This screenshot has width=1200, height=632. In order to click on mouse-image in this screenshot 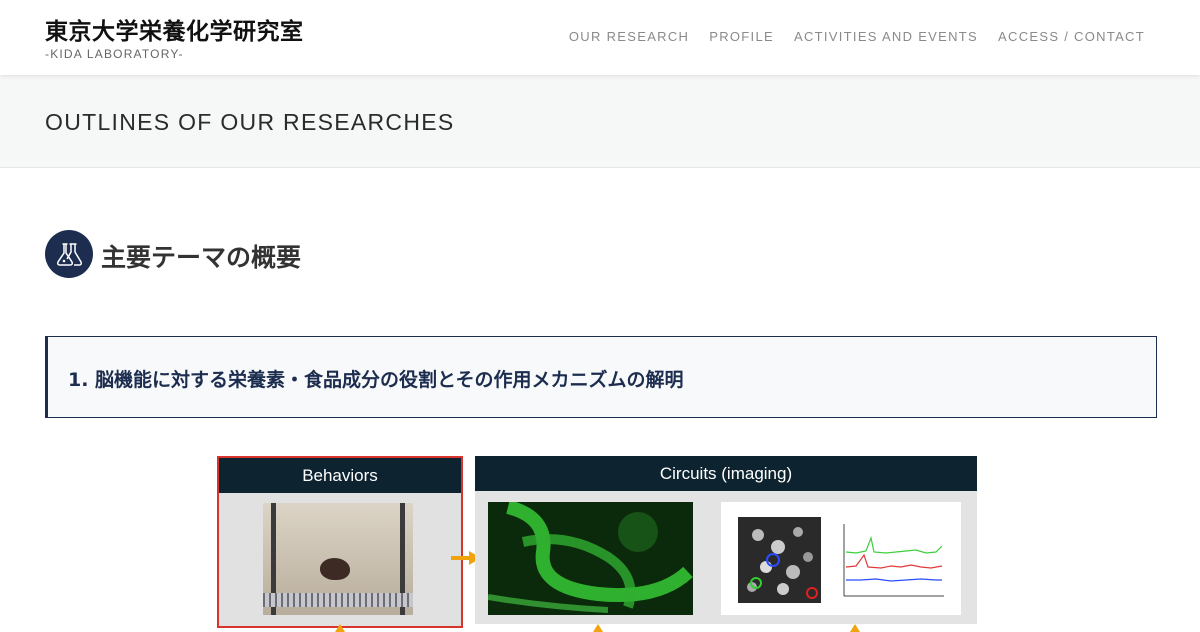, I will do `click(335, 569)`.